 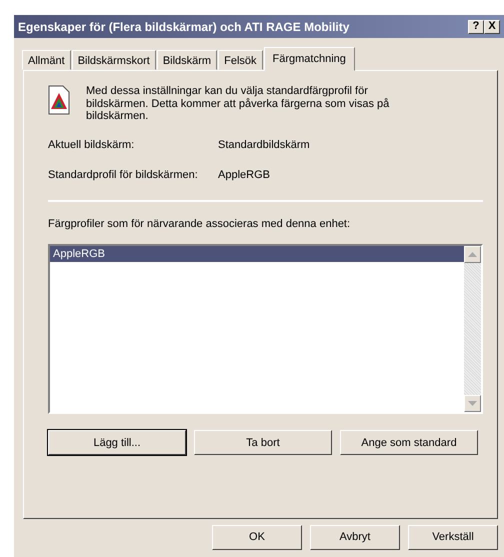 I want to click on list-item: AppleRGB, so click(x=257, y=254).